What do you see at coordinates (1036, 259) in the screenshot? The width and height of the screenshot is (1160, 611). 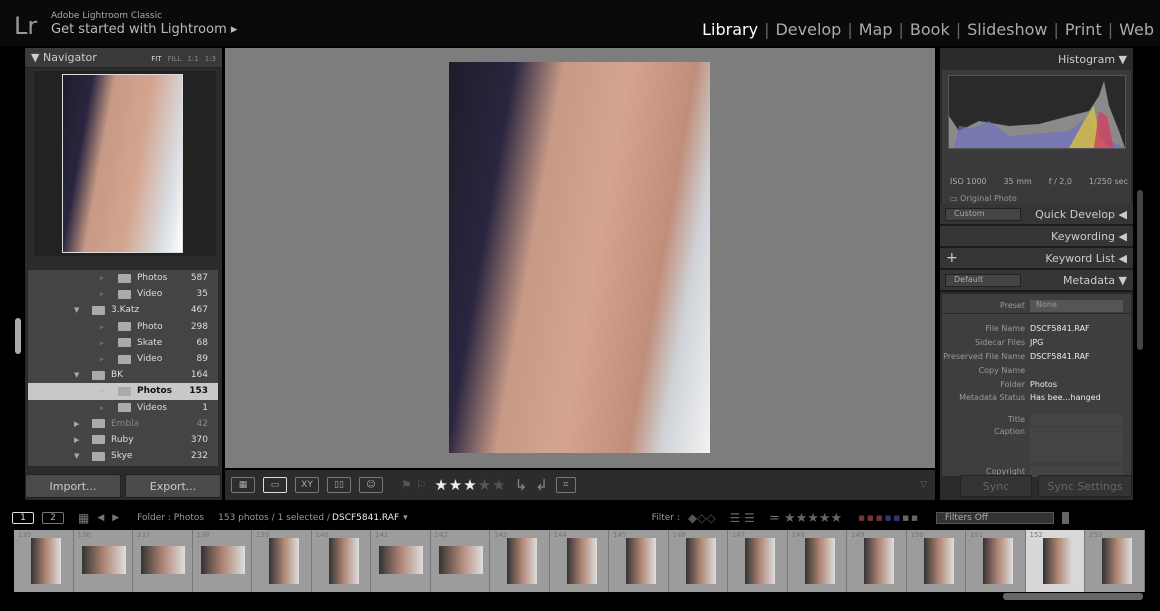 I see `keyword-list-header: + Keyword List ◀` at bounding box center [1036, 259].